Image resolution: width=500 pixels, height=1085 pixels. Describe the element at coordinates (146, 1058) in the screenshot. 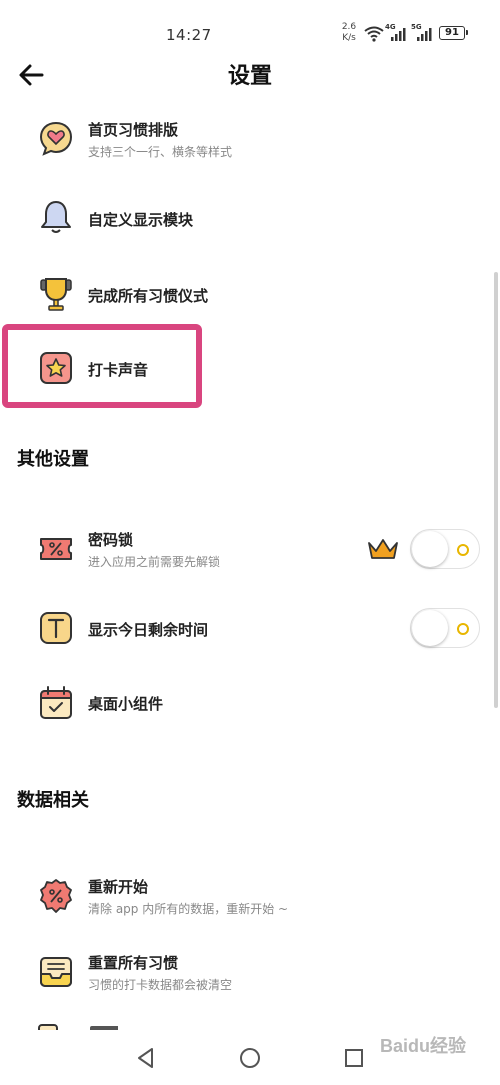

I see `nav-back-icon` at that location.